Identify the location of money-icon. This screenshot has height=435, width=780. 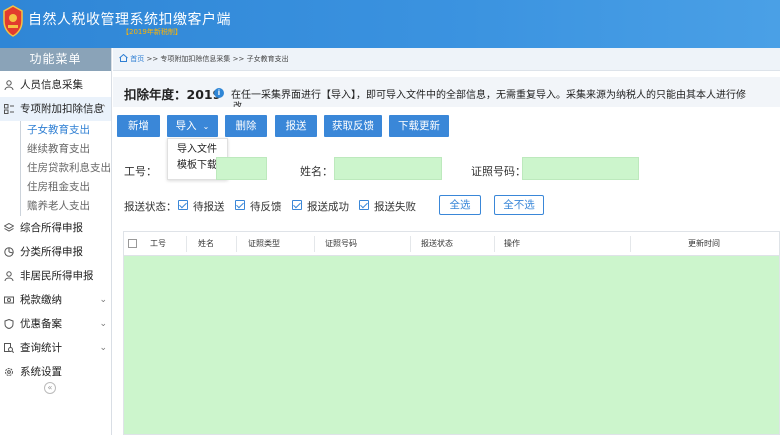
(9, 300).